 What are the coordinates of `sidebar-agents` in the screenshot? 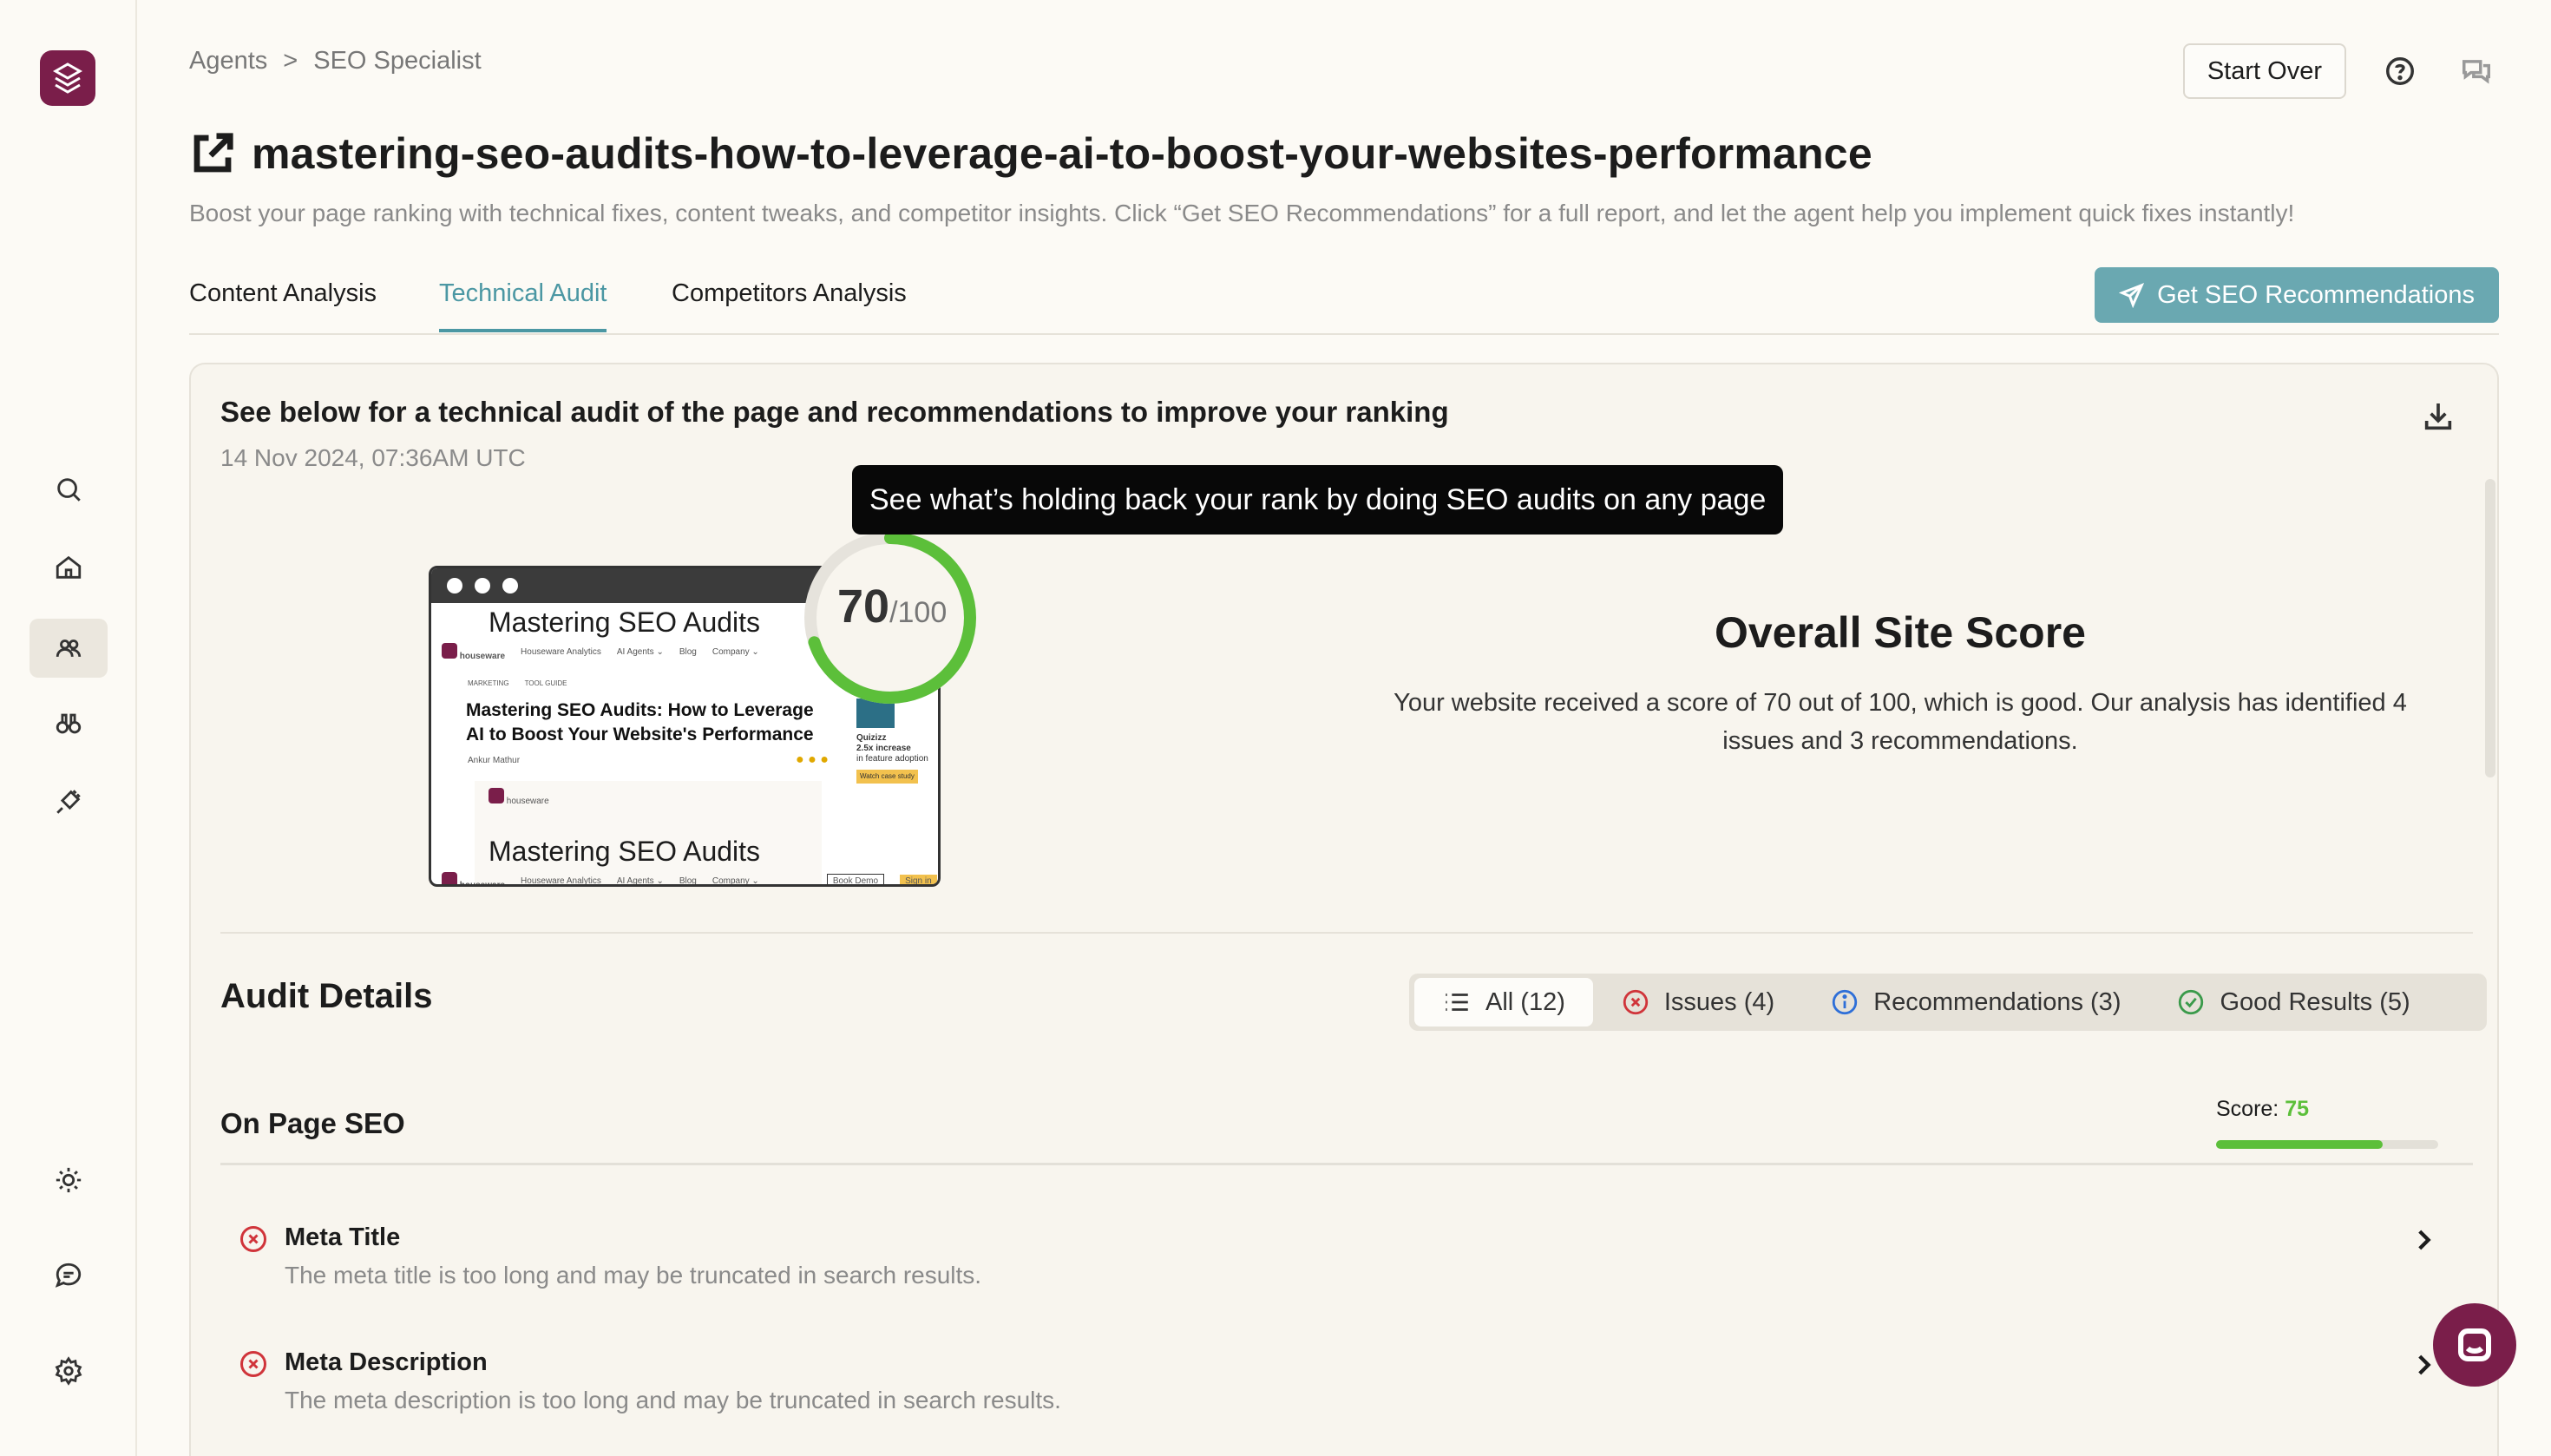 It's located at (69, 648).